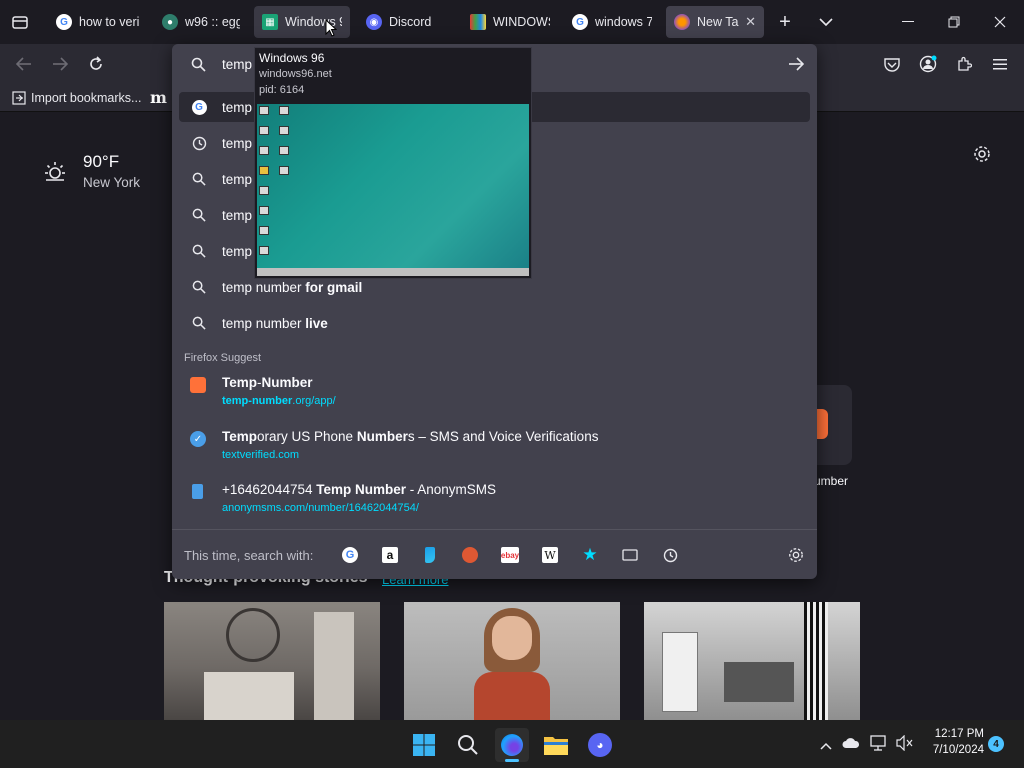 The image size is (1024, 768). Describe the element at coordinates (109, 22) in the screenshot. I see `tab-title: how to veri` at that location.